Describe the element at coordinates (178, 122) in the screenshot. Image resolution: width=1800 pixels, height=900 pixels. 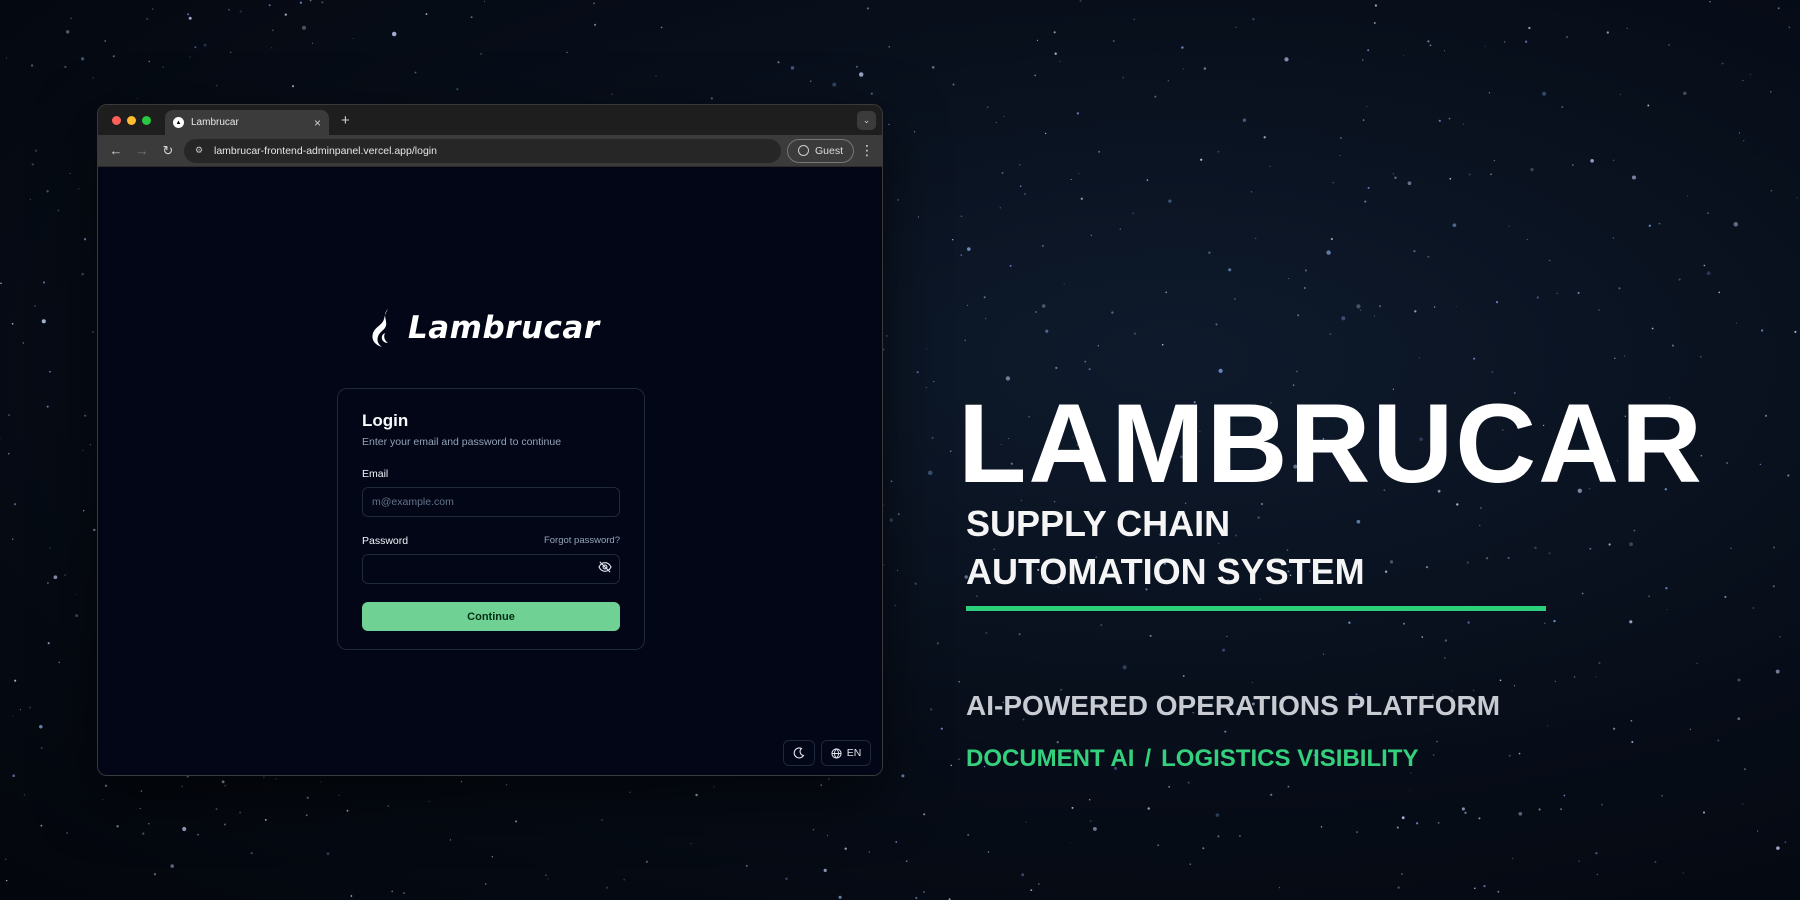
I see `triangle-favicon-icon: ▲` at that location.